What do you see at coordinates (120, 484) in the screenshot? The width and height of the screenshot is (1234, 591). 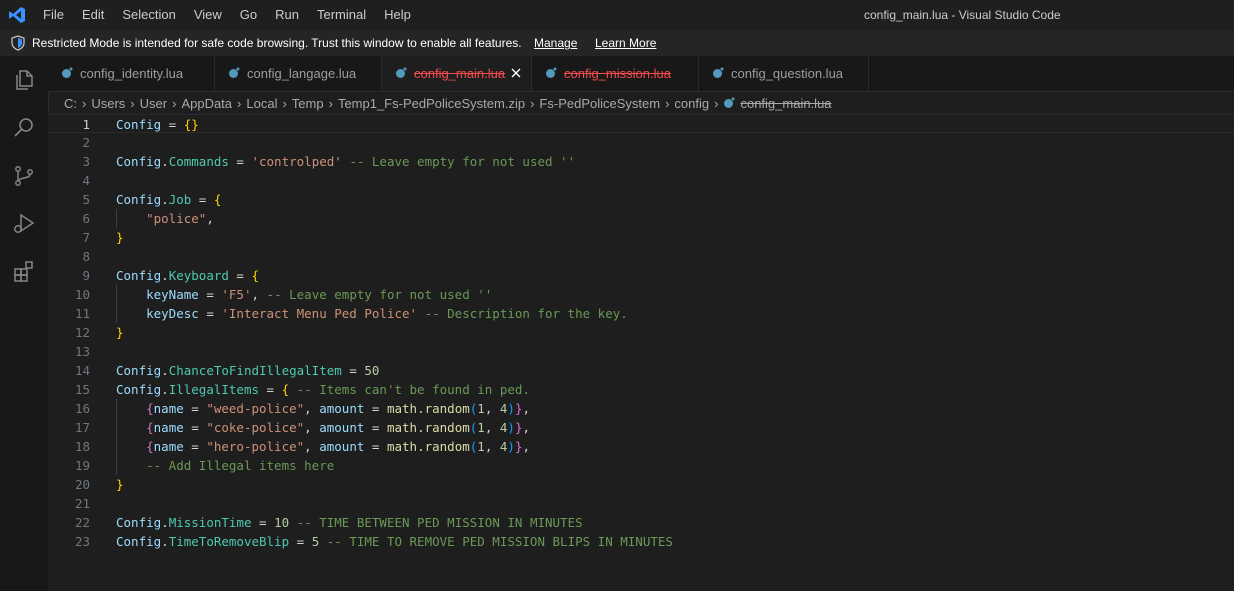 I see `code-text: }` at bounding box center [120, 484].